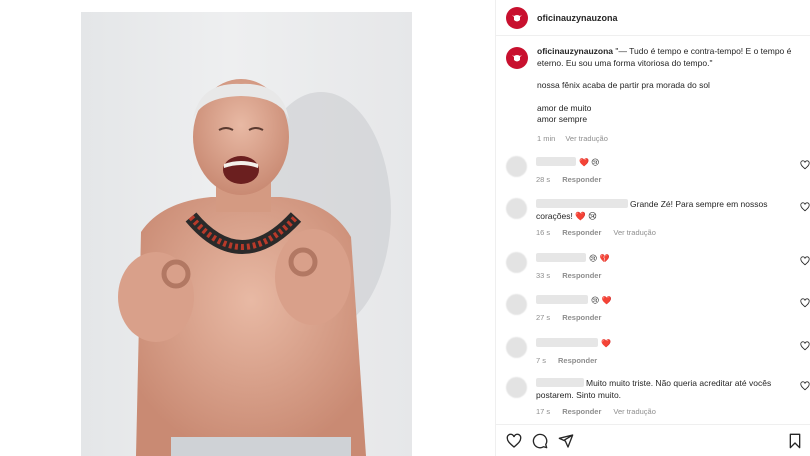 The width and height of the screenshot is (810, 456). I want to click on comment-item: ❤️ 😢 28 s Responder, so click(658, 171).